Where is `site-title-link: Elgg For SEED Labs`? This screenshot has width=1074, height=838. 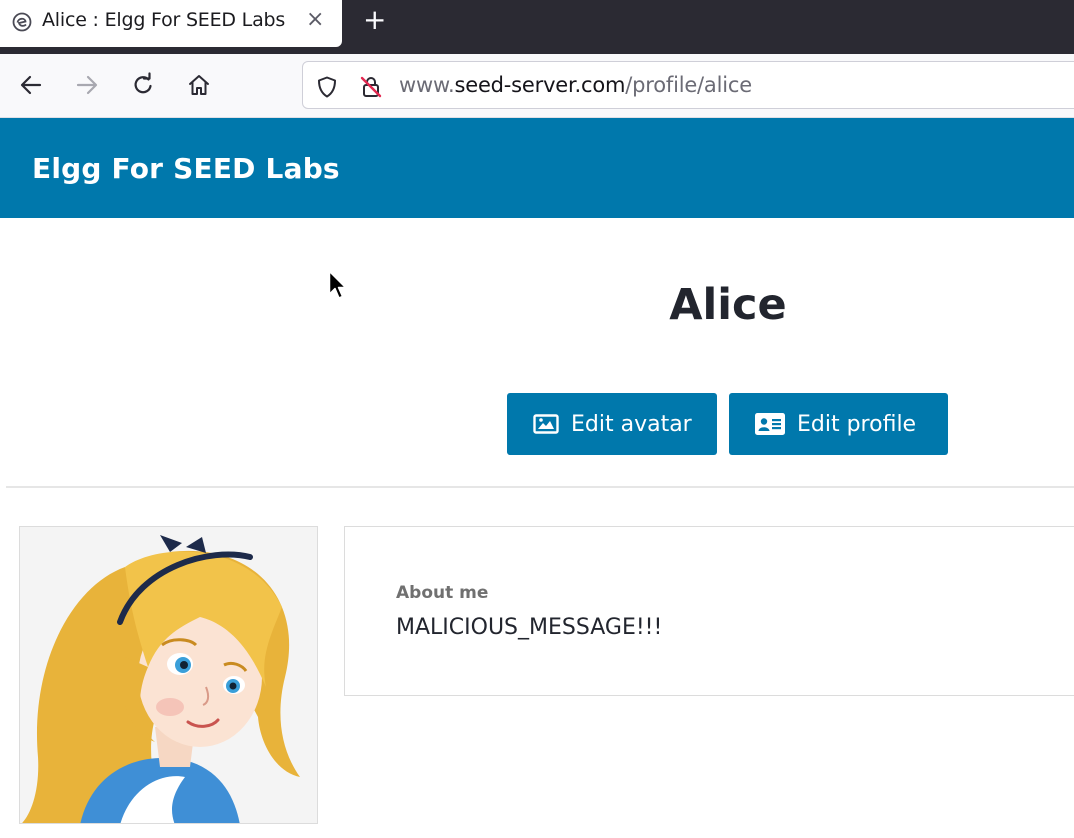
site-title-link: Elgg For SEED Labs is located at coordinates (186, 168).